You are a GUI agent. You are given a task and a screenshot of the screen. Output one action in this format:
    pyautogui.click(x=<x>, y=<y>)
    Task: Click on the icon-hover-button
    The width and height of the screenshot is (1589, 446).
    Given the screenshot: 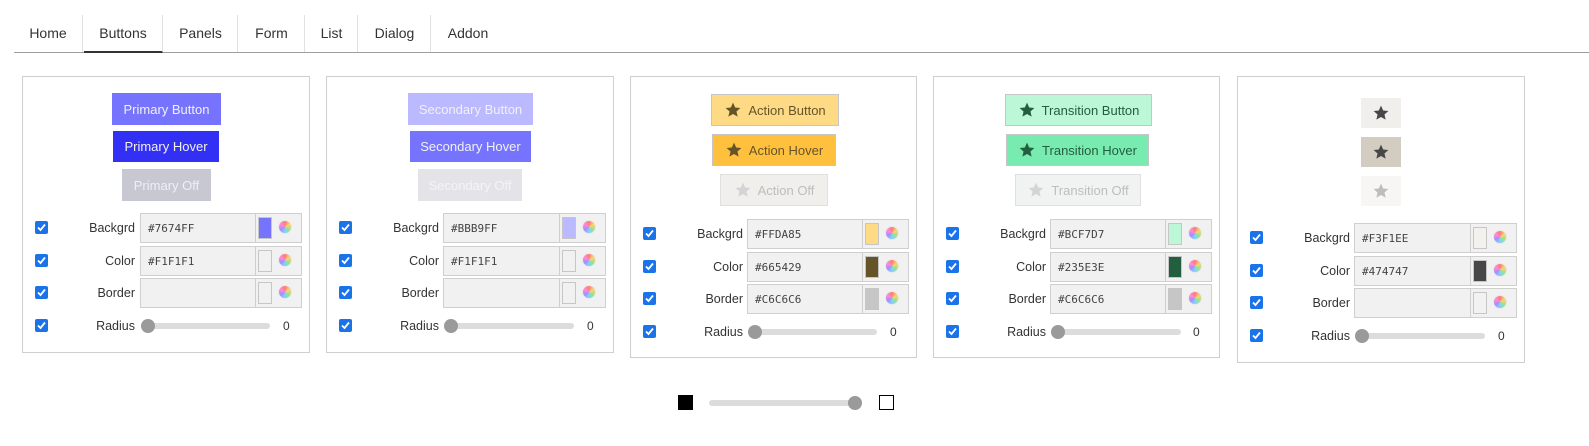 What is the action you would take?
    pyautogui.click(x=1381, y=152)
    